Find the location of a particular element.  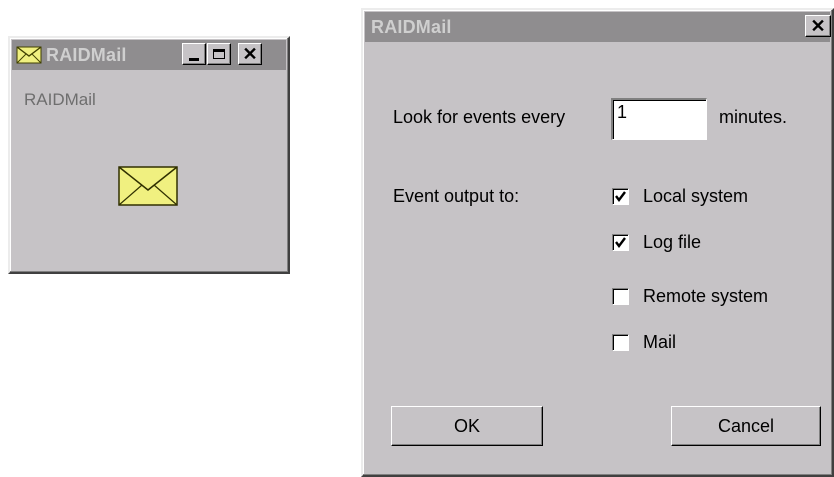

close-button: ✕ is located at coordinates (250, 54).